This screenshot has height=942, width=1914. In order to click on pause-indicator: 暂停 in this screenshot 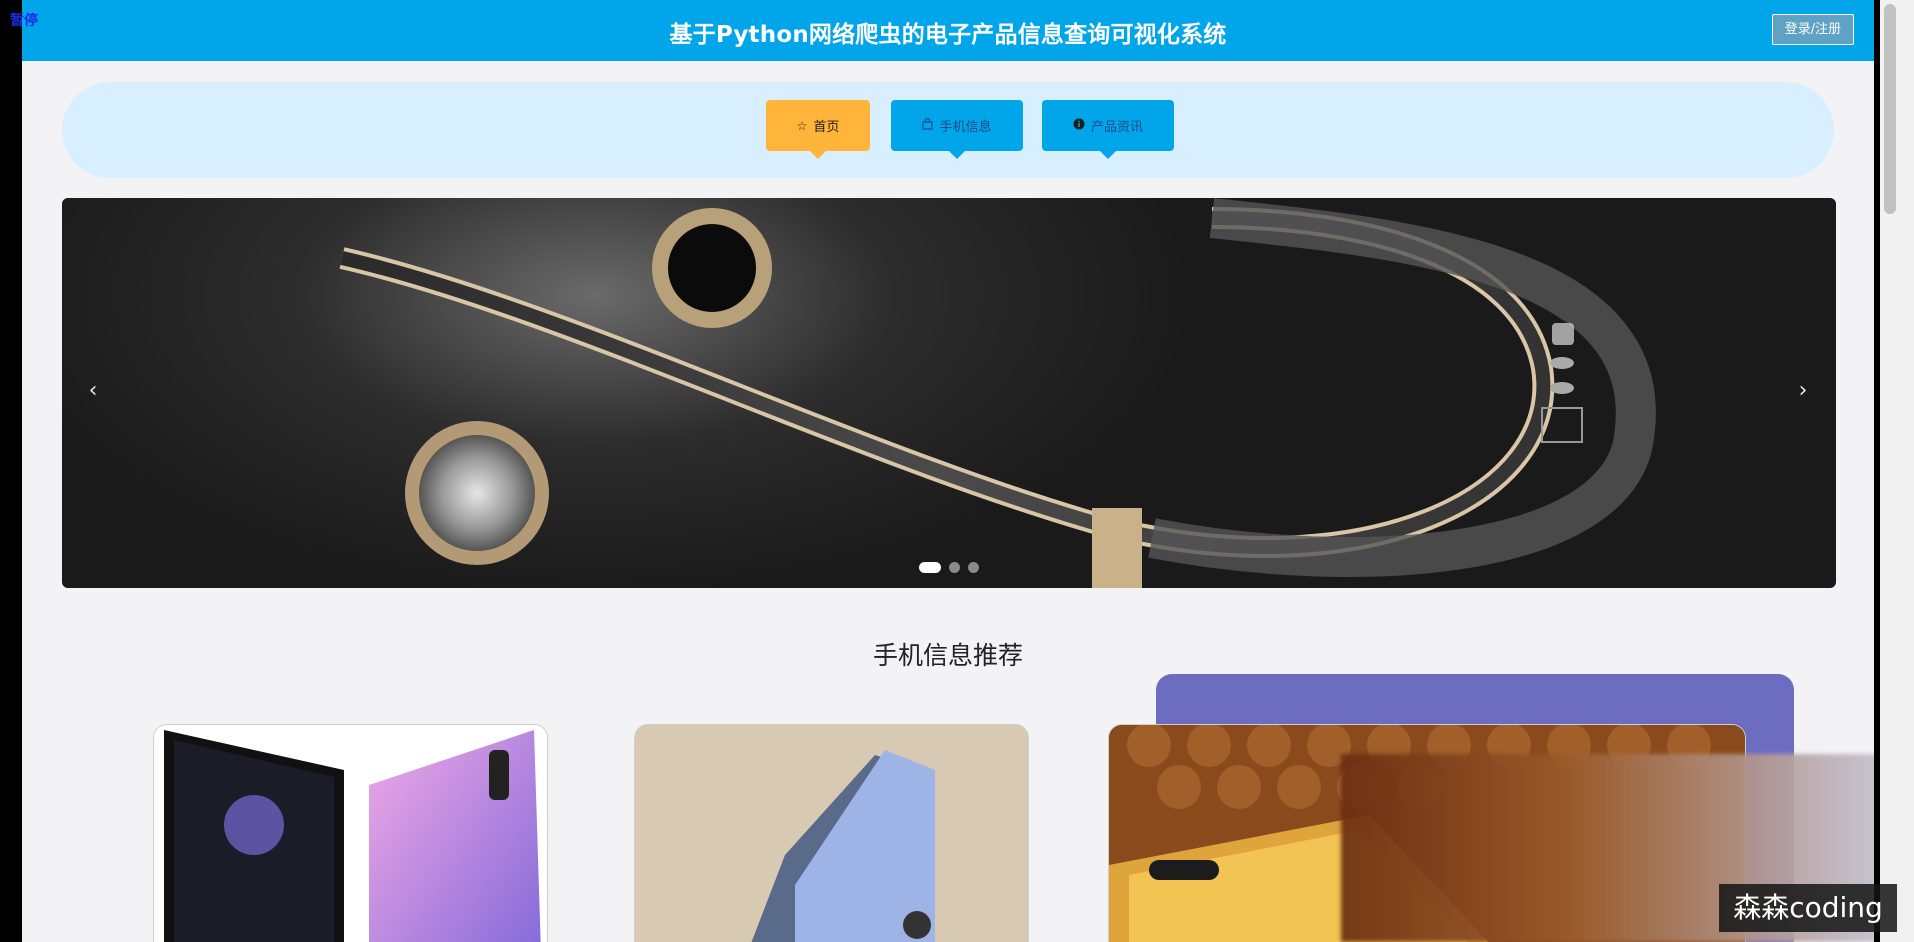, I will do `click(24, 20)`.